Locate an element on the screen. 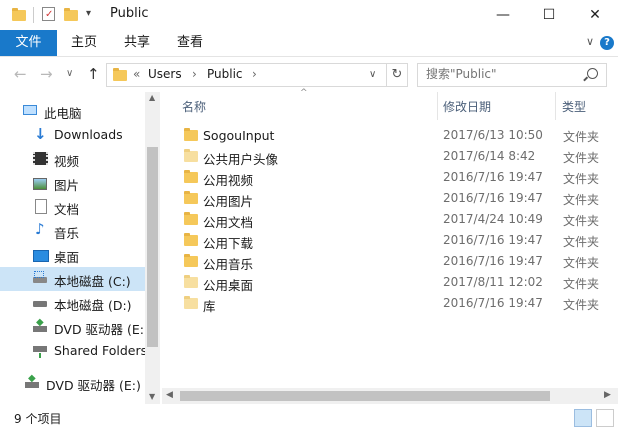 This screenshot has height=429, width=618. search-box is located at coordinates (512, 75).